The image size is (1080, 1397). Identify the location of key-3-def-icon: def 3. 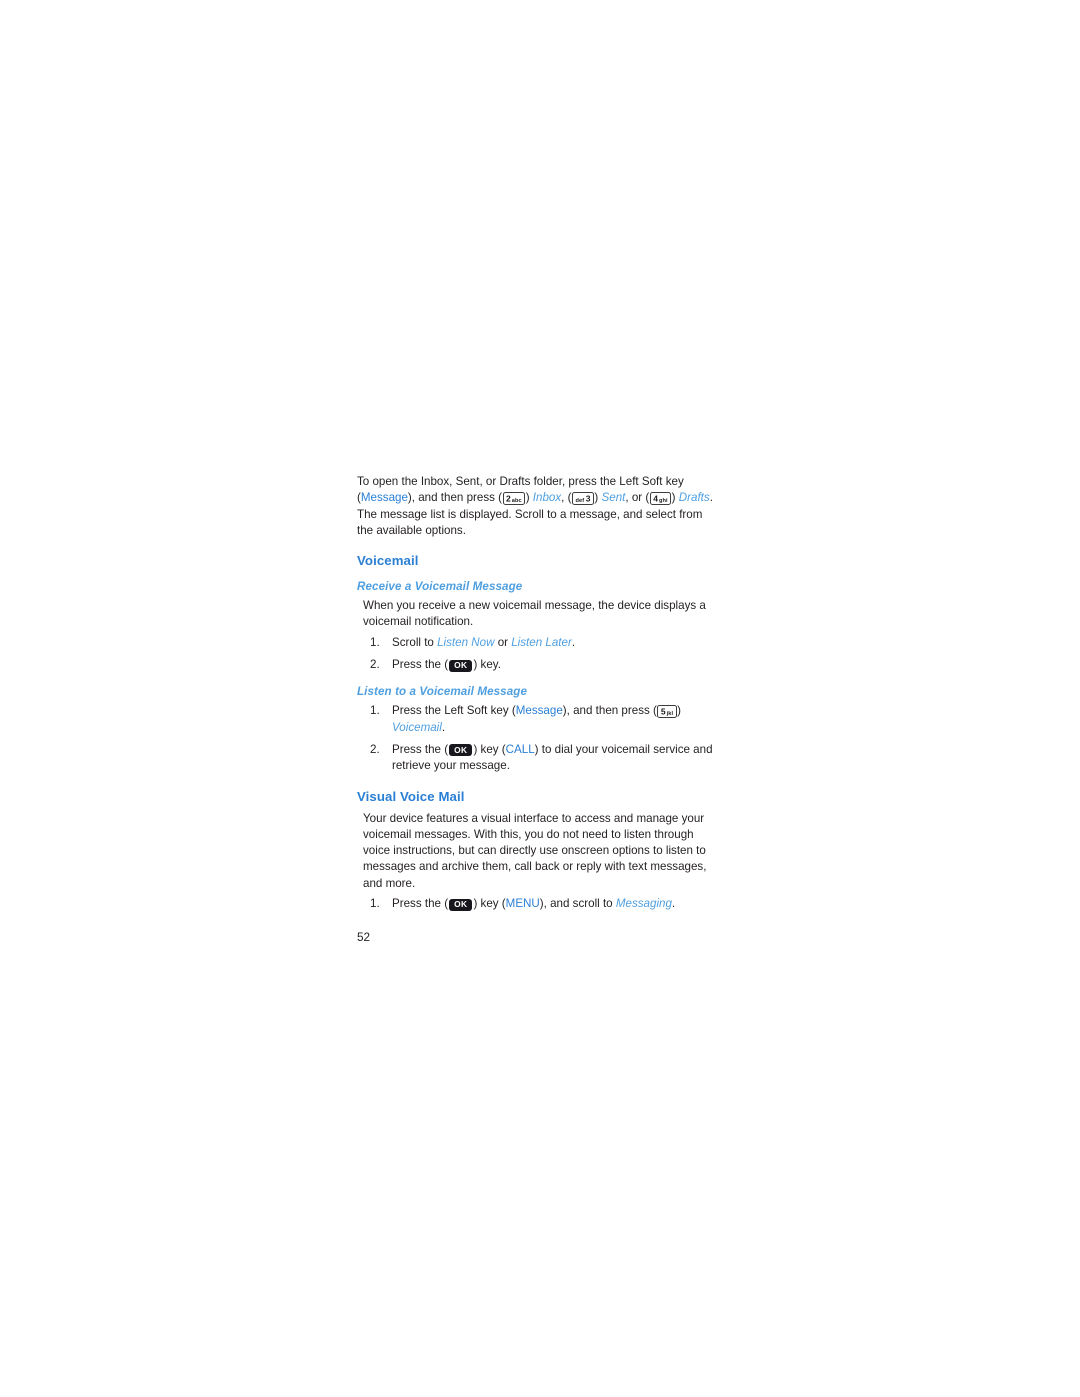
(582, 499).